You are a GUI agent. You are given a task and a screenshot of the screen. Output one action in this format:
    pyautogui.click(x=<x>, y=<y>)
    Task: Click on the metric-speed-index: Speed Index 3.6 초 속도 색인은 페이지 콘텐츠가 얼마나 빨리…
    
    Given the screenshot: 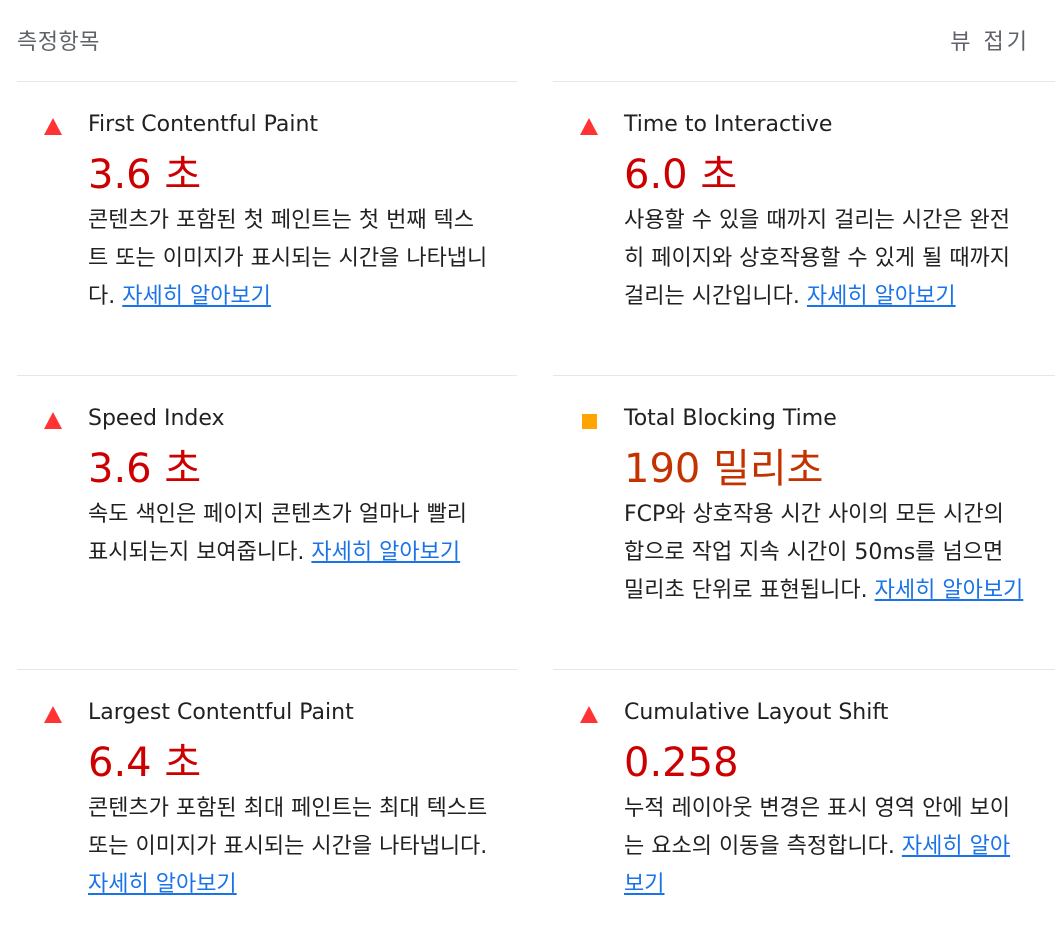 What is the action you would take?
    pyautogui.click(x=267, y=522)
    